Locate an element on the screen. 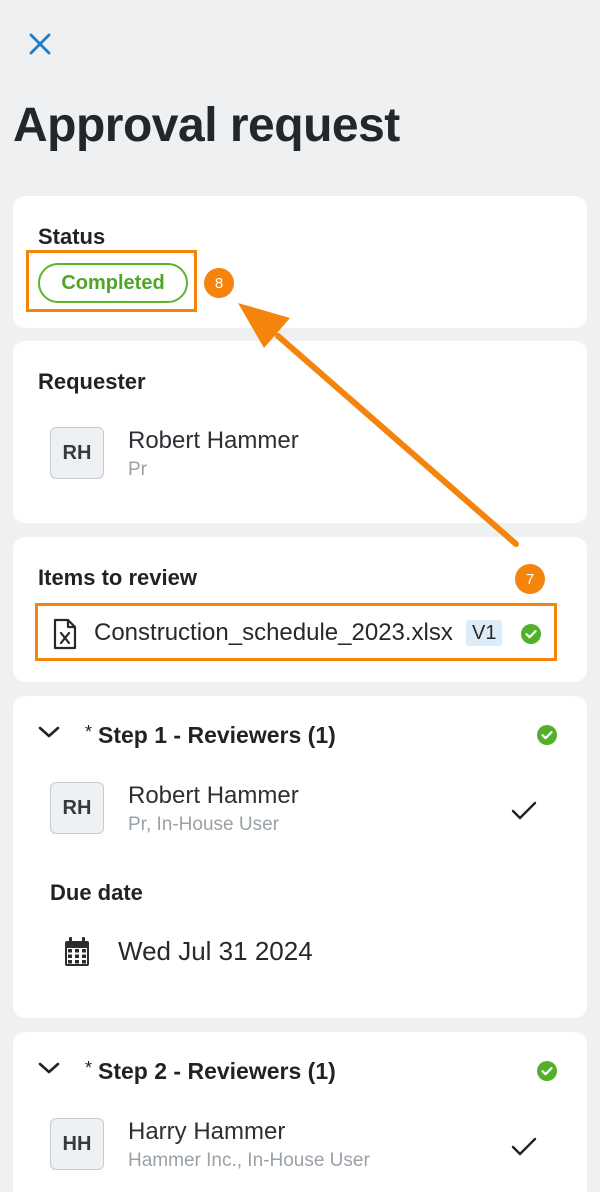 The width and height of the screenshot is (600, 1192). reviewer-name: Robert Hammer is located at coordinates (213, 795).